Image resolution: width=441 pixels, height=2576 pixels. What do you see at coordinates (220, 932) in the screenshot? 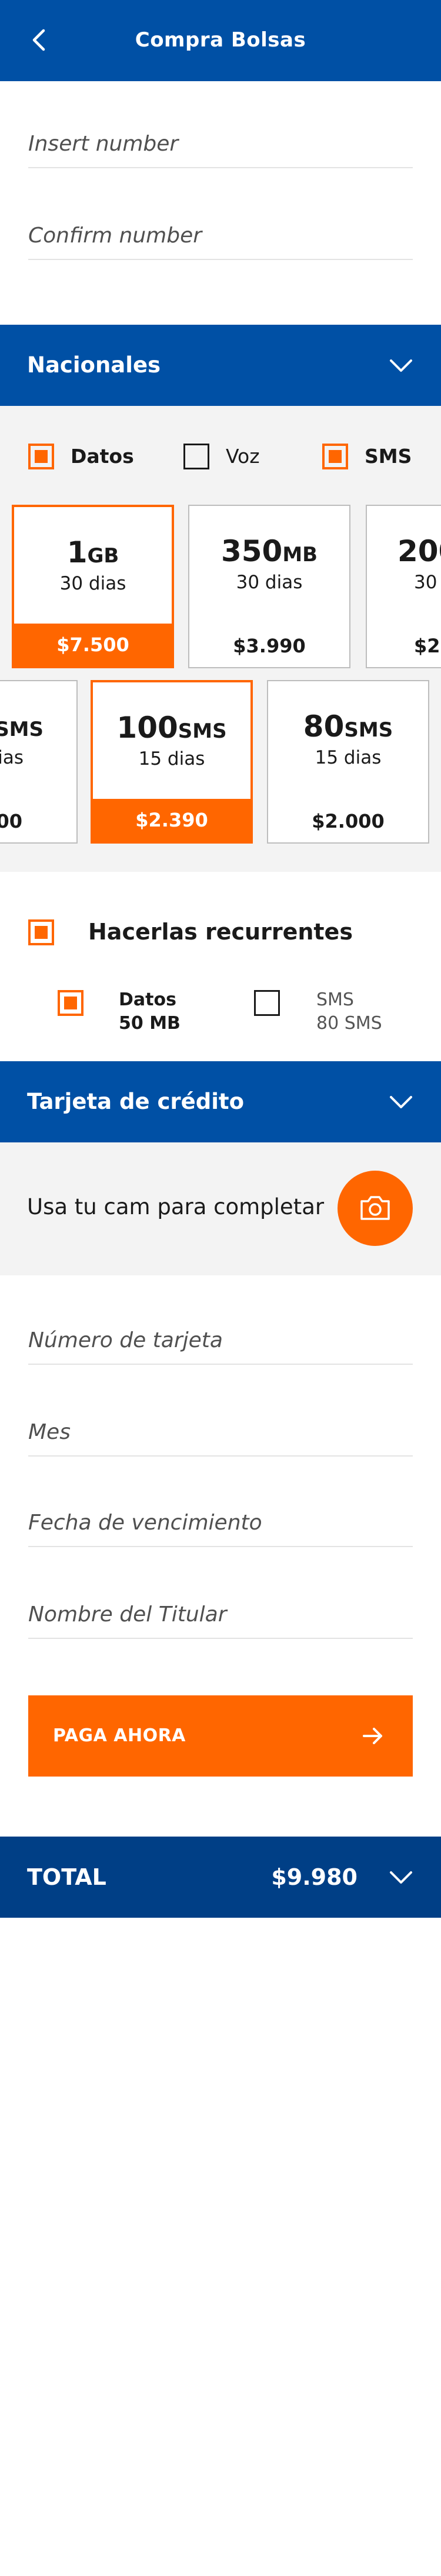
I see `recurring-label: Hacerlas recurrentes` at bounding box center [220, 932].